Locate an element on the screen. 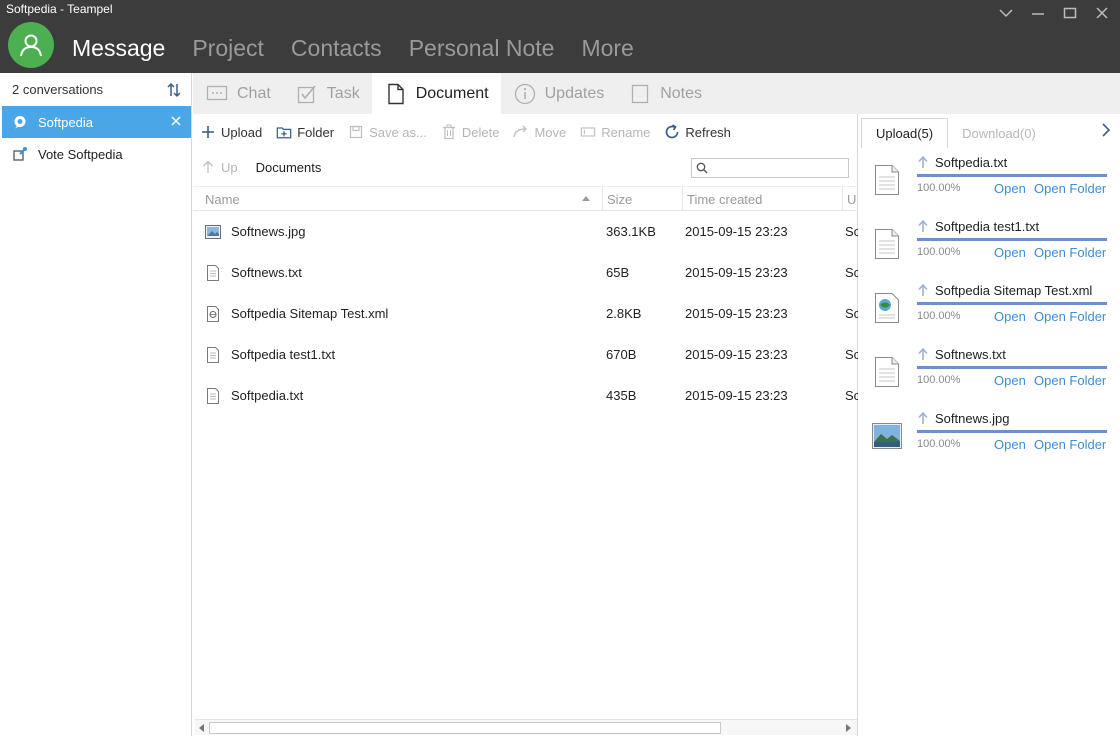 The height and width of the screenshot is (738, 1120). sort-button is located at coordinates (174, 90).